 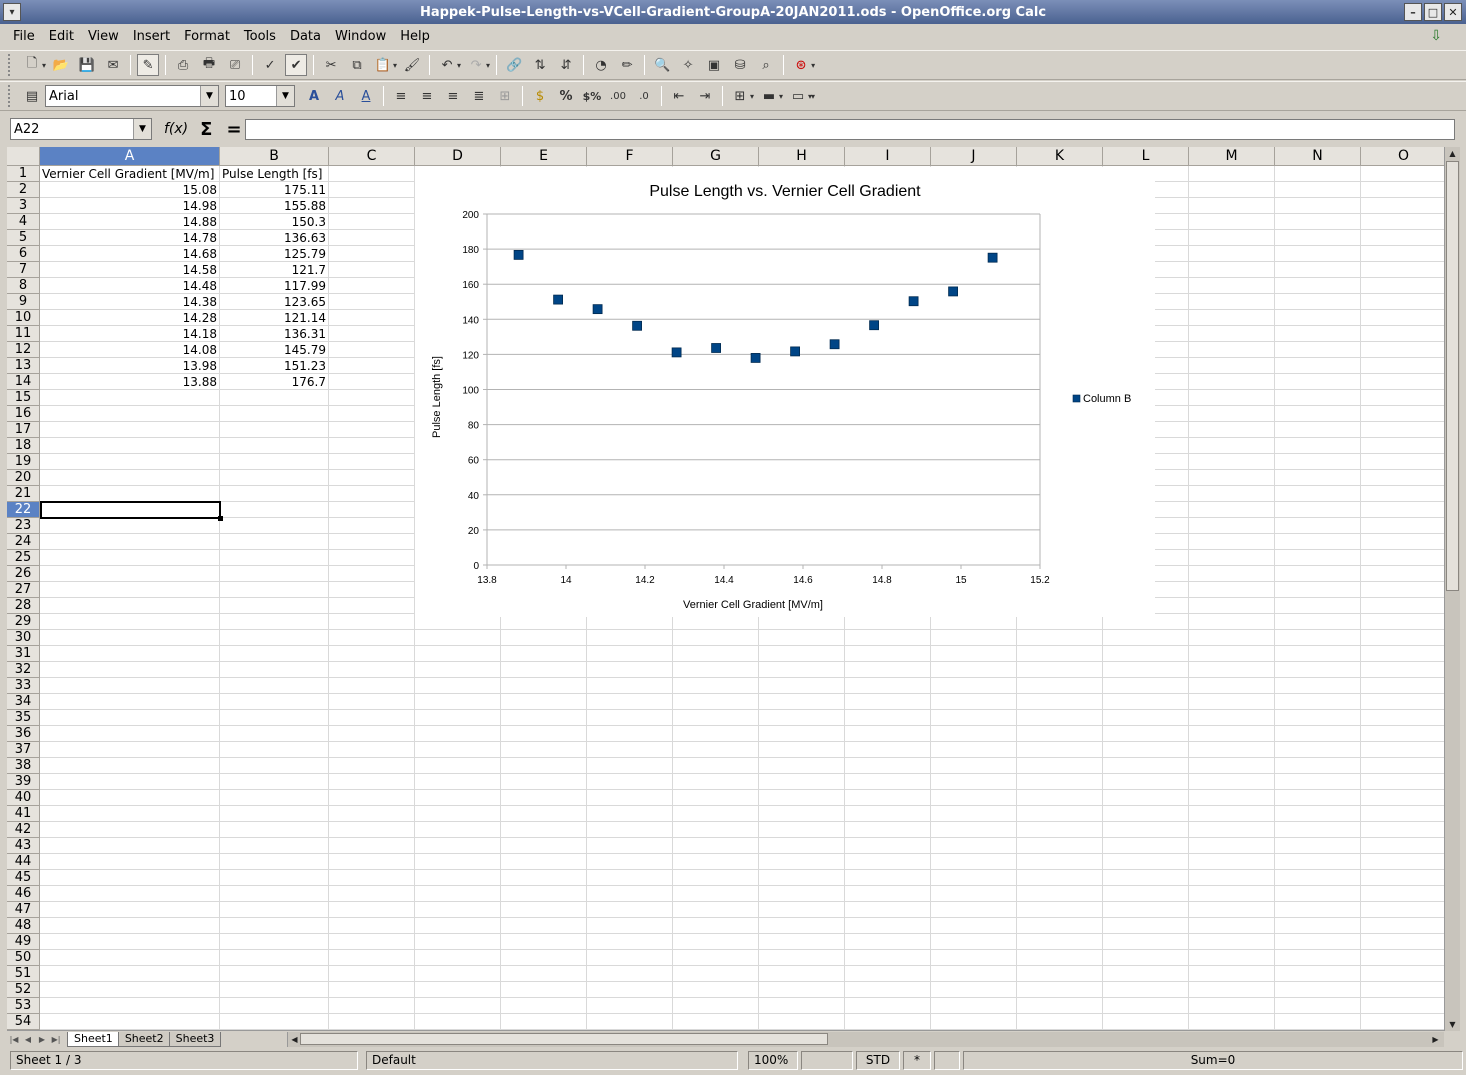 I want to click on align-center-icon: ≡, so click(x=427, y=96).